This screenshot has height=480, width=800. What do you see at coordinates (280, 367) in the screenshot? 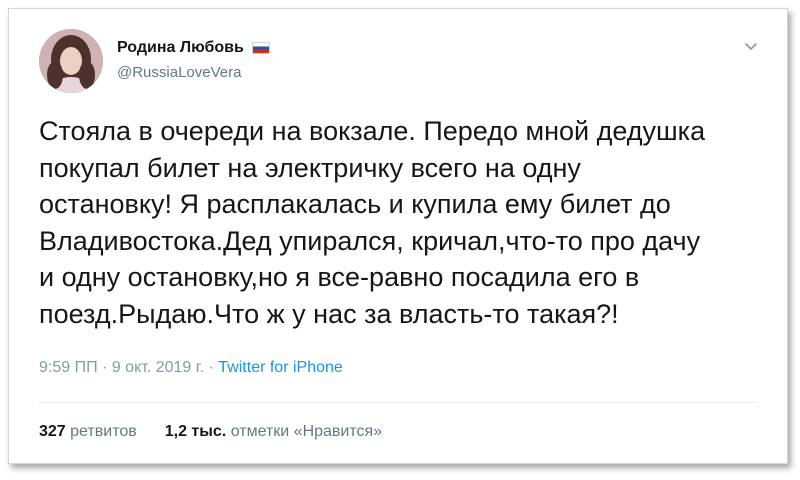
I see `tweet-source-link: Twitter for iPhone` at bounding box center [280, 367].